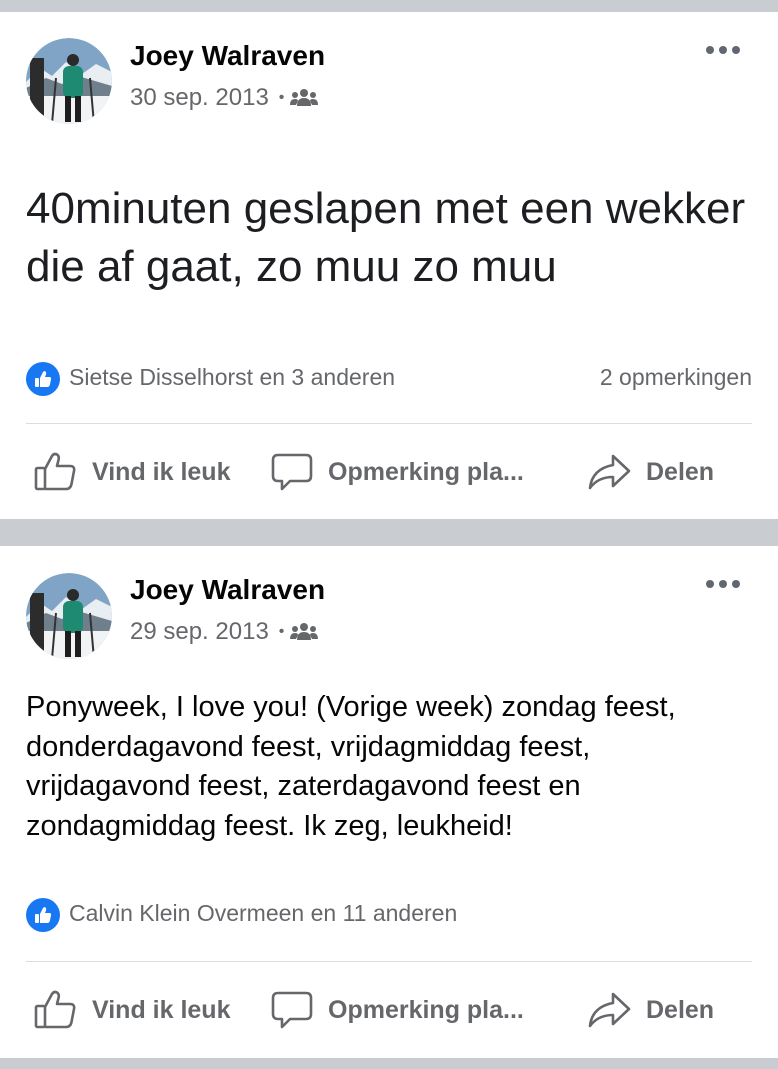 The width and height of the screenshot is (778, 1069). What do you see at coordinates (199, 98) in the screenshot?
I see `post-date: 30 sep. 2013` at bounding box center [199, 98].